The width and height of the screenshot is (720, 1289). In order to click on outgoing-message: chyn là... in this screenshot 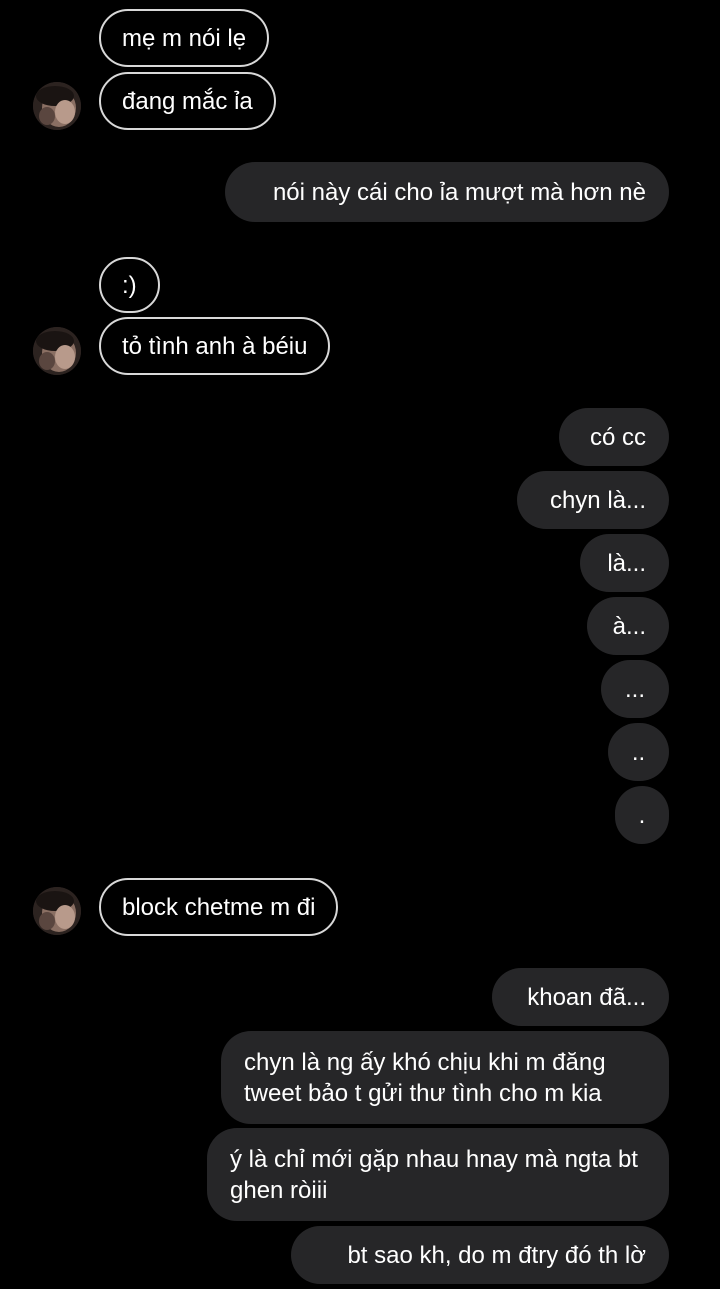, I will do `click(593, 500)`.